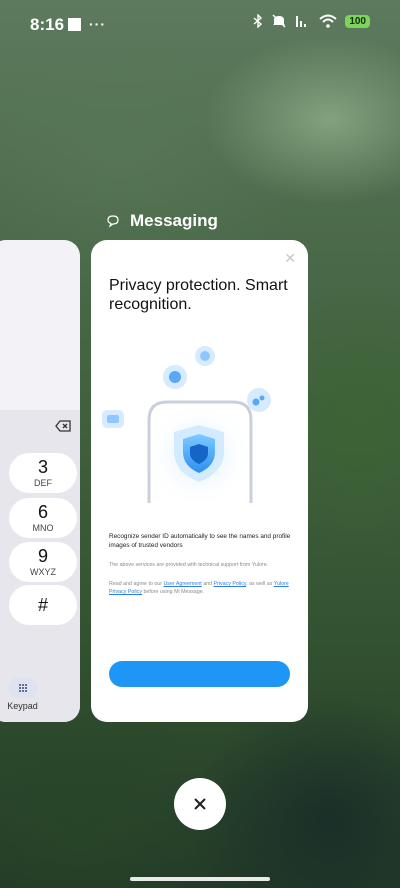 The width and height of the screenshot is (400, 888). Describe the element at coordinates (311, 21) in the screenshot. I see `system-icons: 100` at that location.